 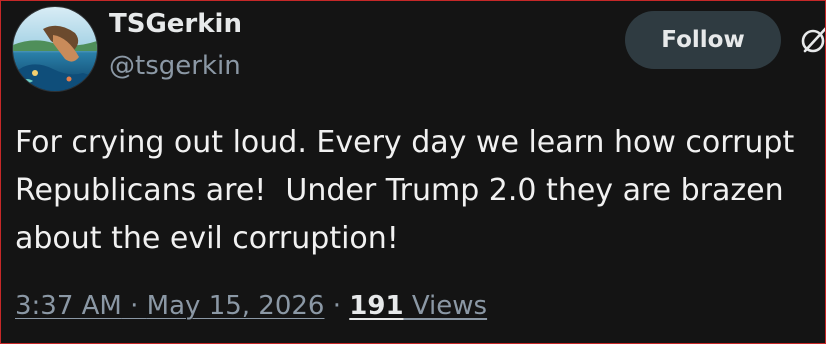 What do you see at coordinates (812, 40) in the screenshot?
I see `grok-icon` at bounding box center [812, 40].